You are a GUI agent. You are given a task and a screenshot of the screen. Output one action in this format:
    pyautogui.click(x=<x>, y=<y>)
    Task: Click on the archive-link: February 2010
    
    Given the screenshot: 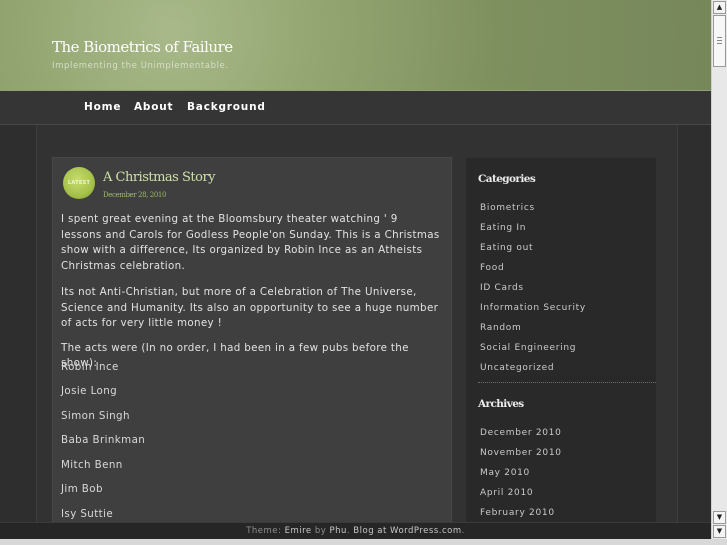 What is the action you would take?
    pyautogui.click(x=517, y=513)
    